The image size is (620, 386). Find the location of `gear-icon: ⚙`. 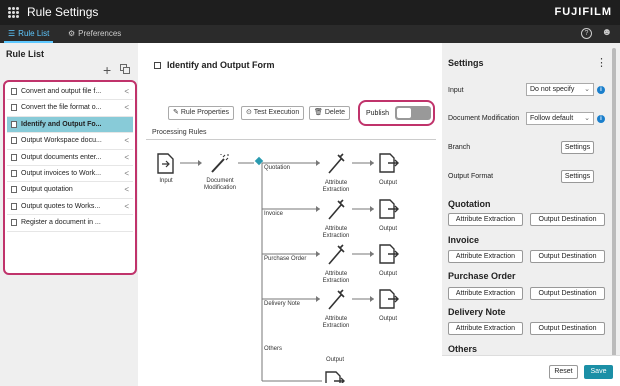

gear-icon: ⚙ is located at coordinates (72, 33).